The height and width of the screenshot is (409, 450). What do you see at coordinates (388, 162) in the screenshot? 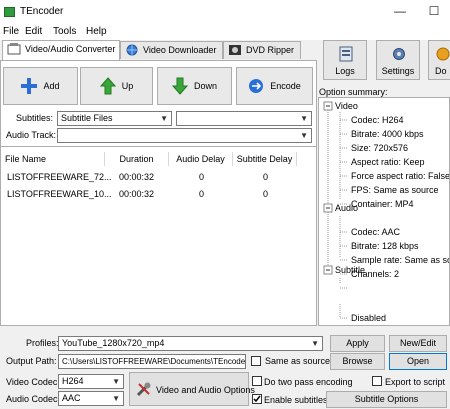
I see `tree-item: Aspect ratio: Keep` at bounding box center [388, 162].